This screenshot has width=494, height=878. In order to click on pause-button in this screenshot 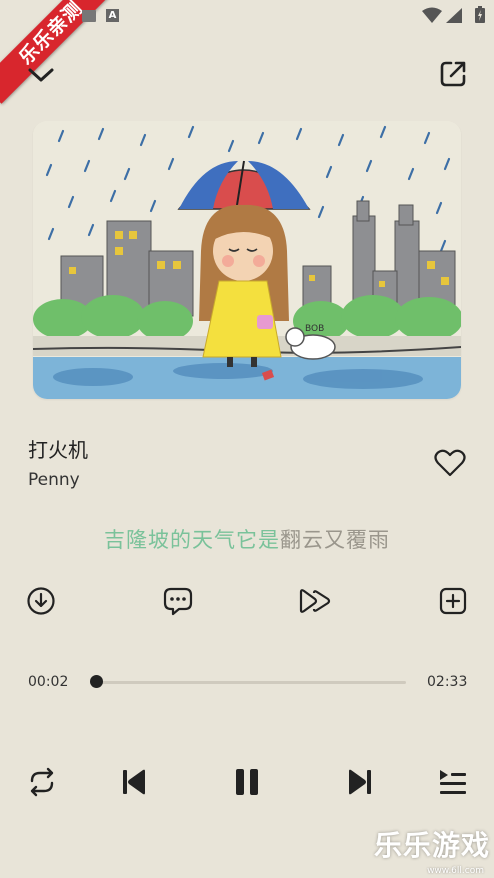, I will do `click(247, 782)`.